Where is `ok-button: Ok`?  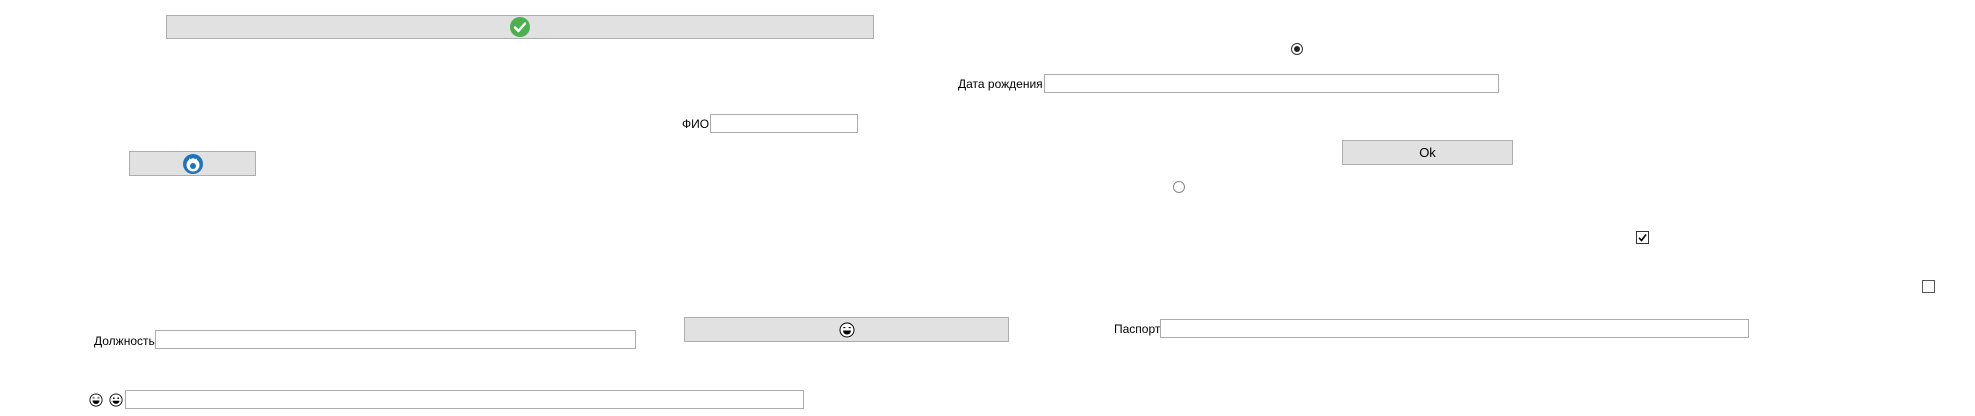
ok-button: Ok is located at coordinates (1427, 152).